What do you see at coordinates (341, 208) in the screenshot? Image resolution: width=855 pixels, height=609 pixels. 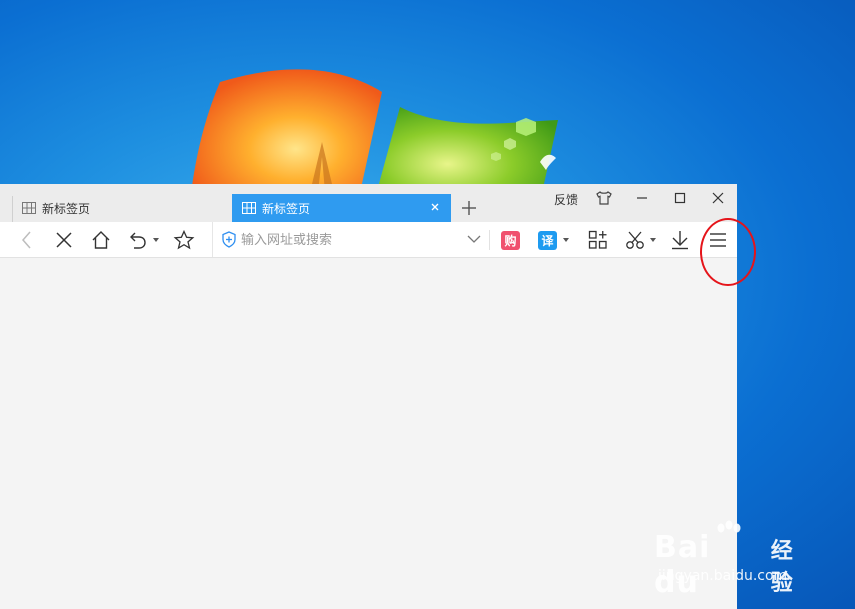 I see `tab-new-tab-active: 新标签页` at bounding box center [341, 208].